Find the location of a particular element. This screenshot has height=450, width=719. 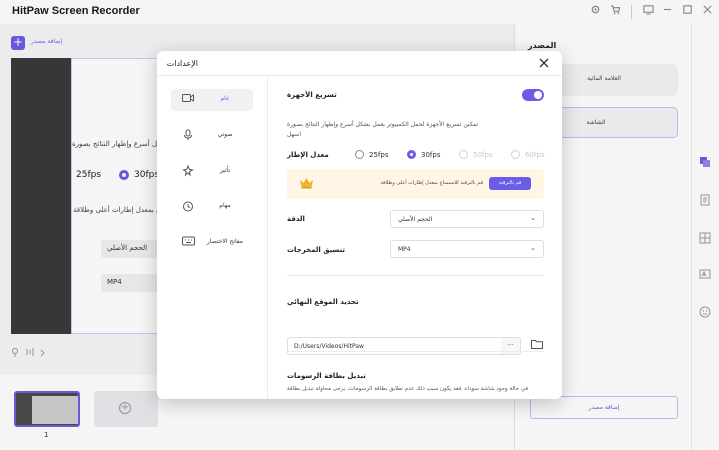

nav-shortcuts: مفاتح الاختصار is located at coordinates (212, 243).